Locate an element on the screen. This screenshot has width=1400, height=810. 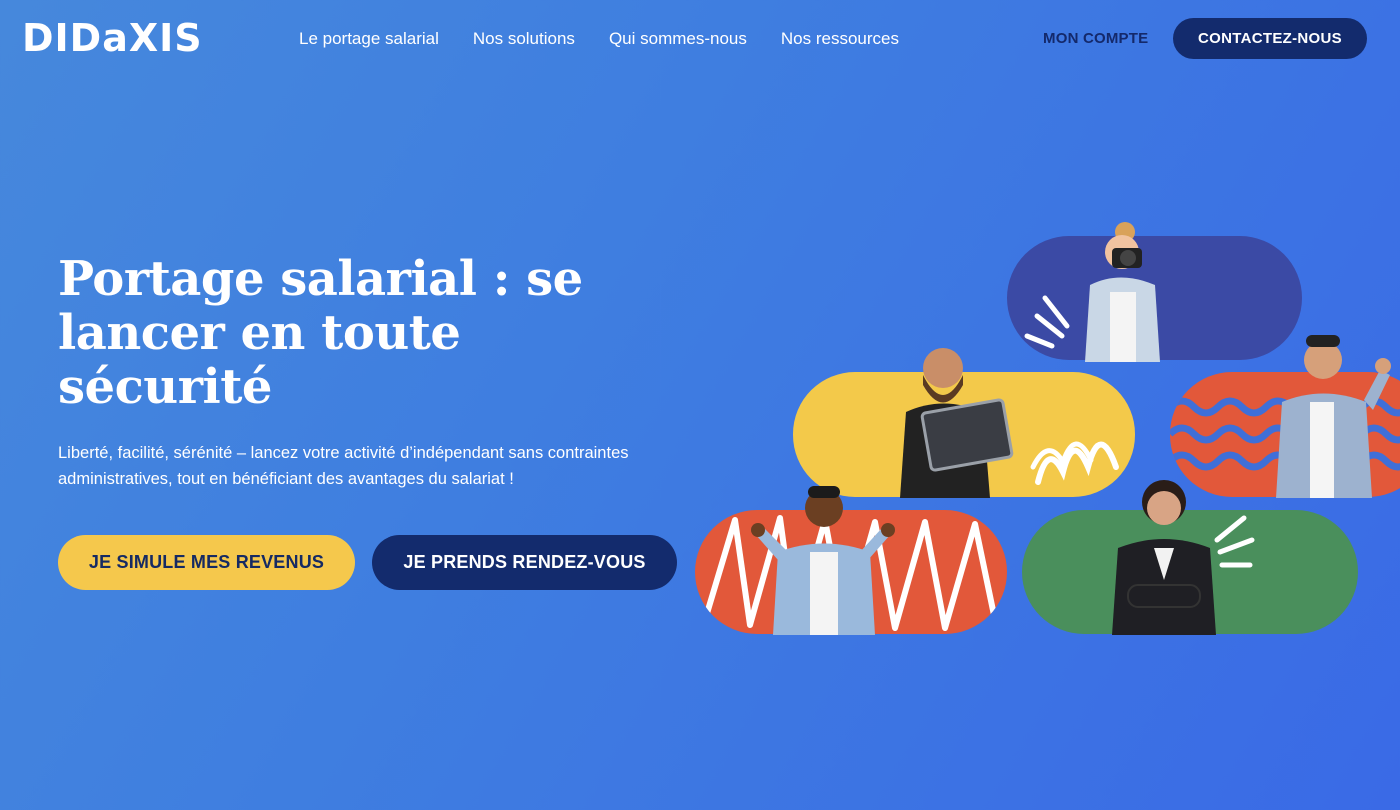
man-blazer-fist-image is located at coordinates (1333, 416).